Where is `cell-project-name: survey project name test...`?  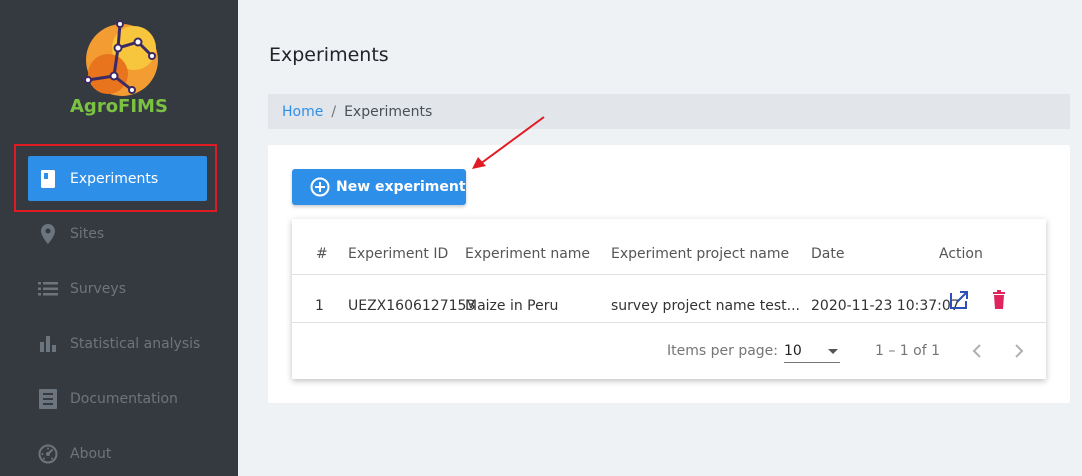
cell-project-name: survey project name test... is located at coordinates (705, 306).